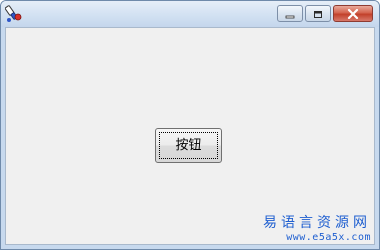 The image size is (380, 250). I want to click on main-button-label: 按钮, so click(188, 145).